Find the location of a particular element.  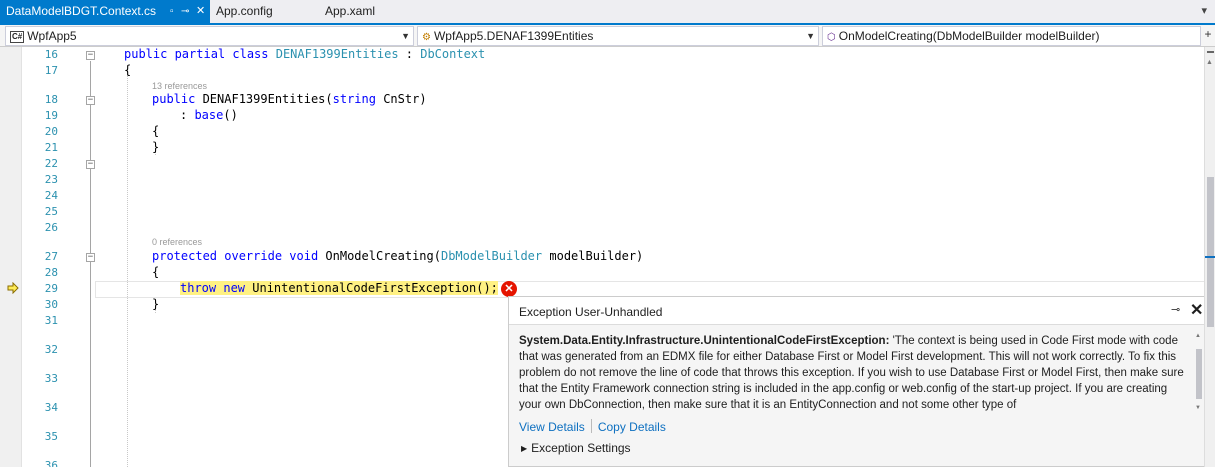

code-text: () is located at coordinates (230, 115).